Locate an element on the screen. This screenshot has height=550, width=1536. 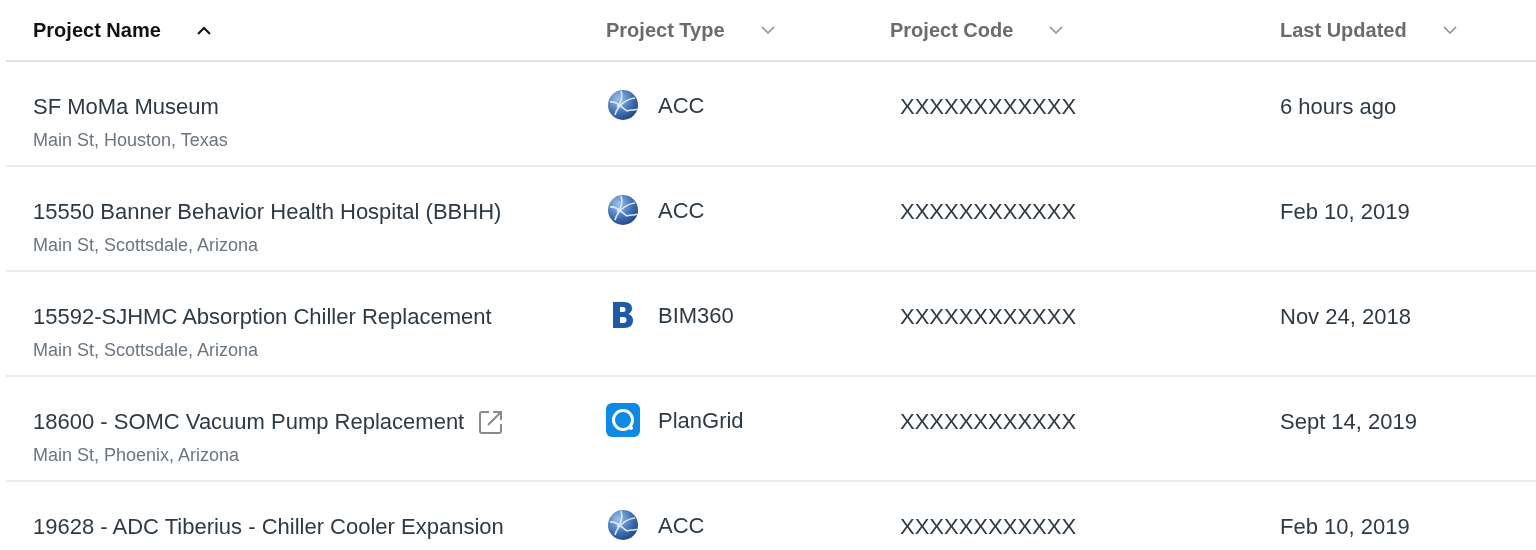
letter-b-icon is located at coordinates (623, 315).